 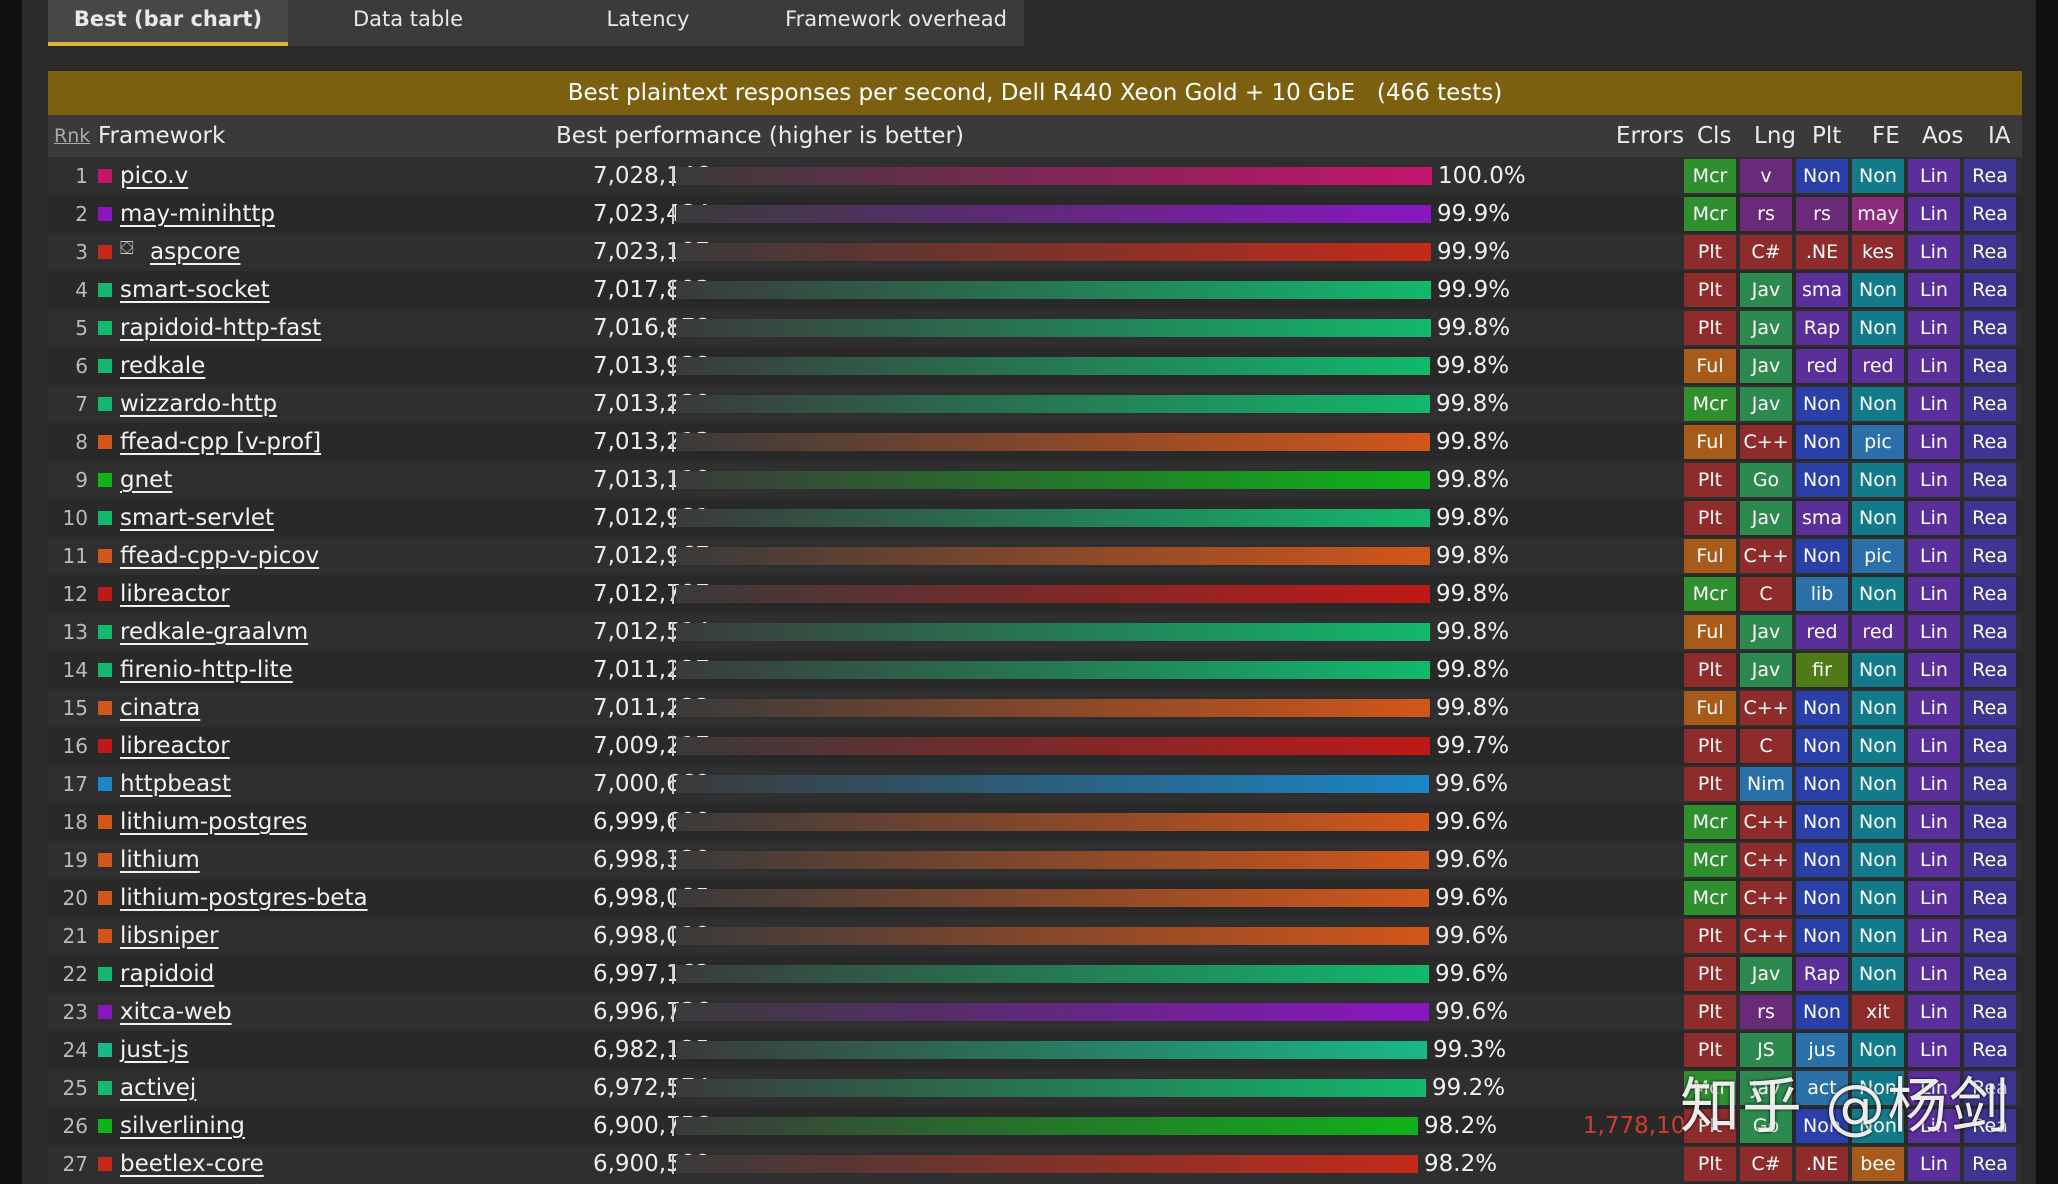 I want to click on lng-cell: C#, so click(x=1766, y=1164).